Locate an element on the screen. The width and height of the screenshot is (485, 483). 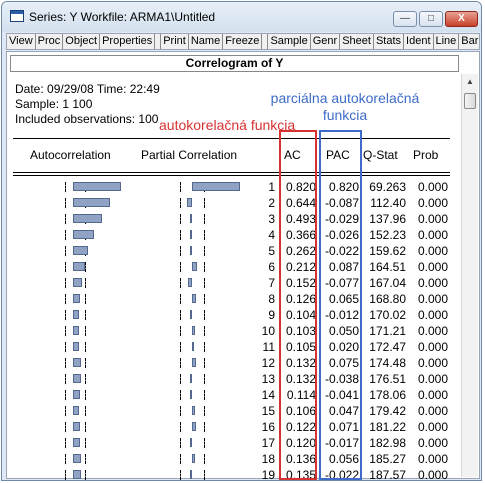
correlogram-row: 3 0.493 -0.029 137.96 0.000 is located at coordinates (232, 219).